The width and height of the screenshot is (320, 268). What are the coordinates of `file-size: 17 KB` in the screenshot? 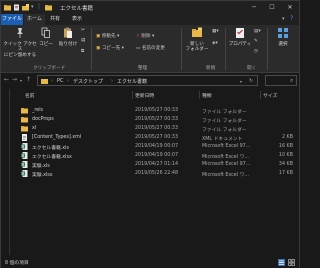 It's located at (285, 173).